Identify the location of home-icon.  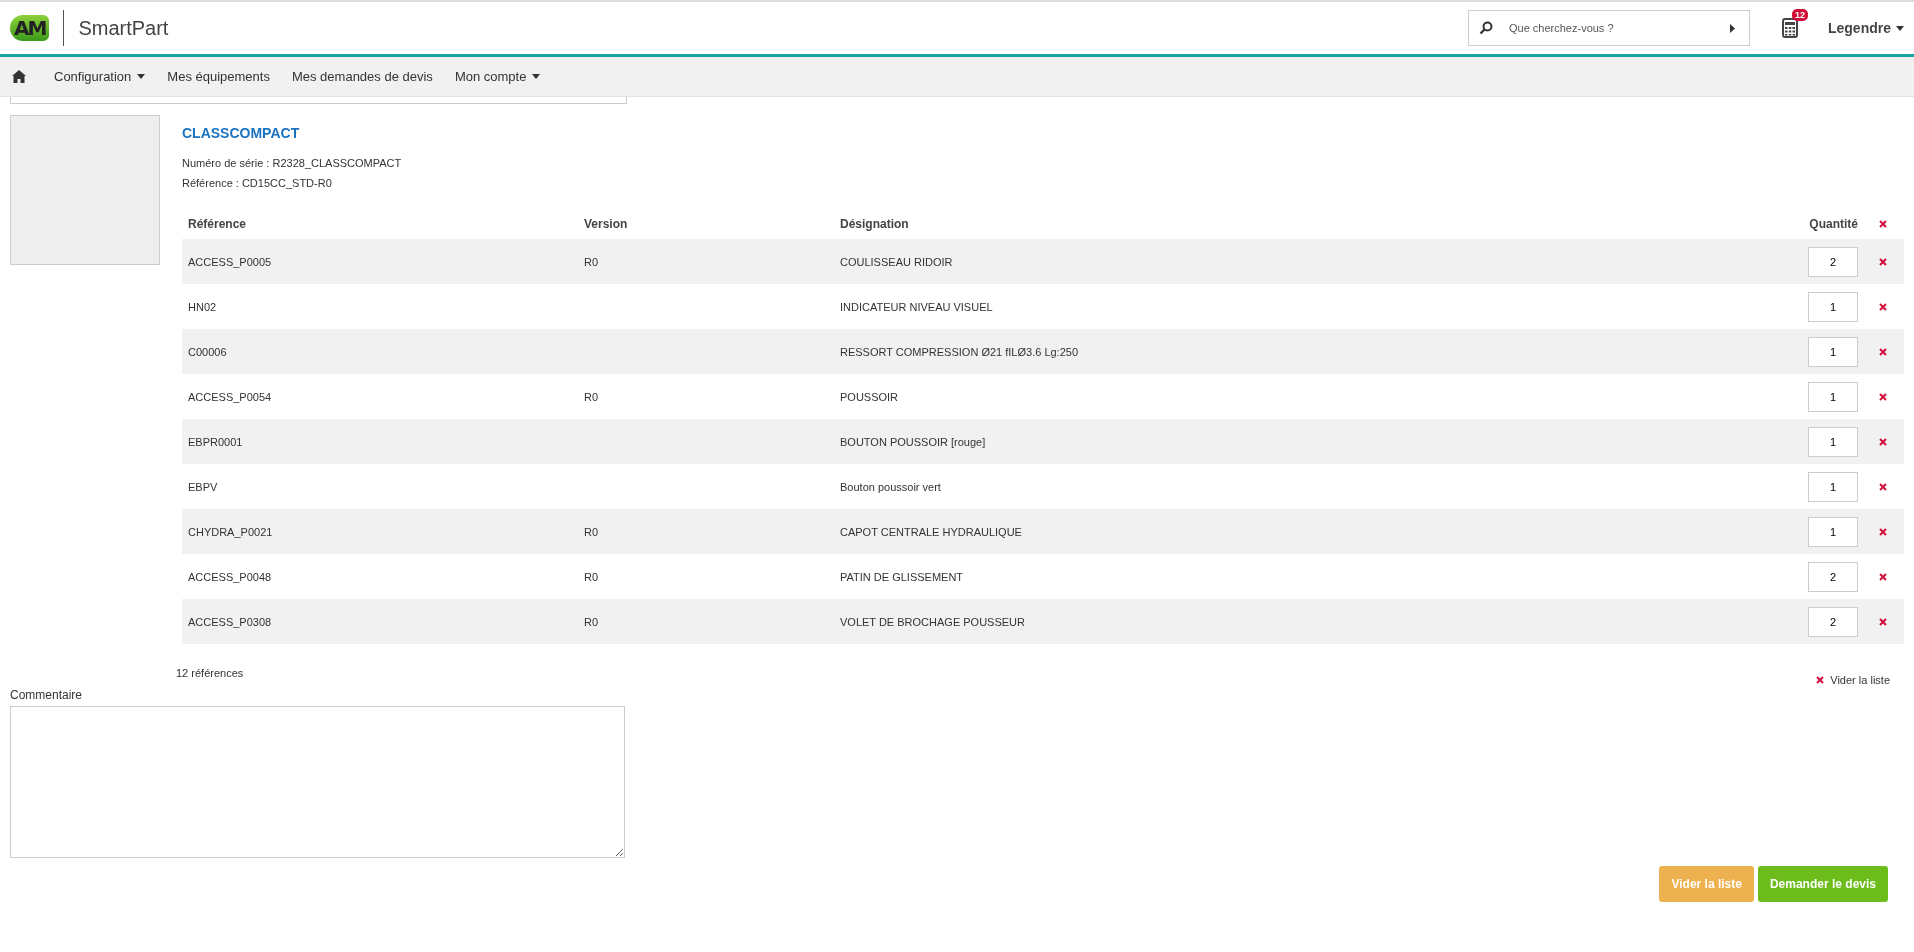
(19, 76).